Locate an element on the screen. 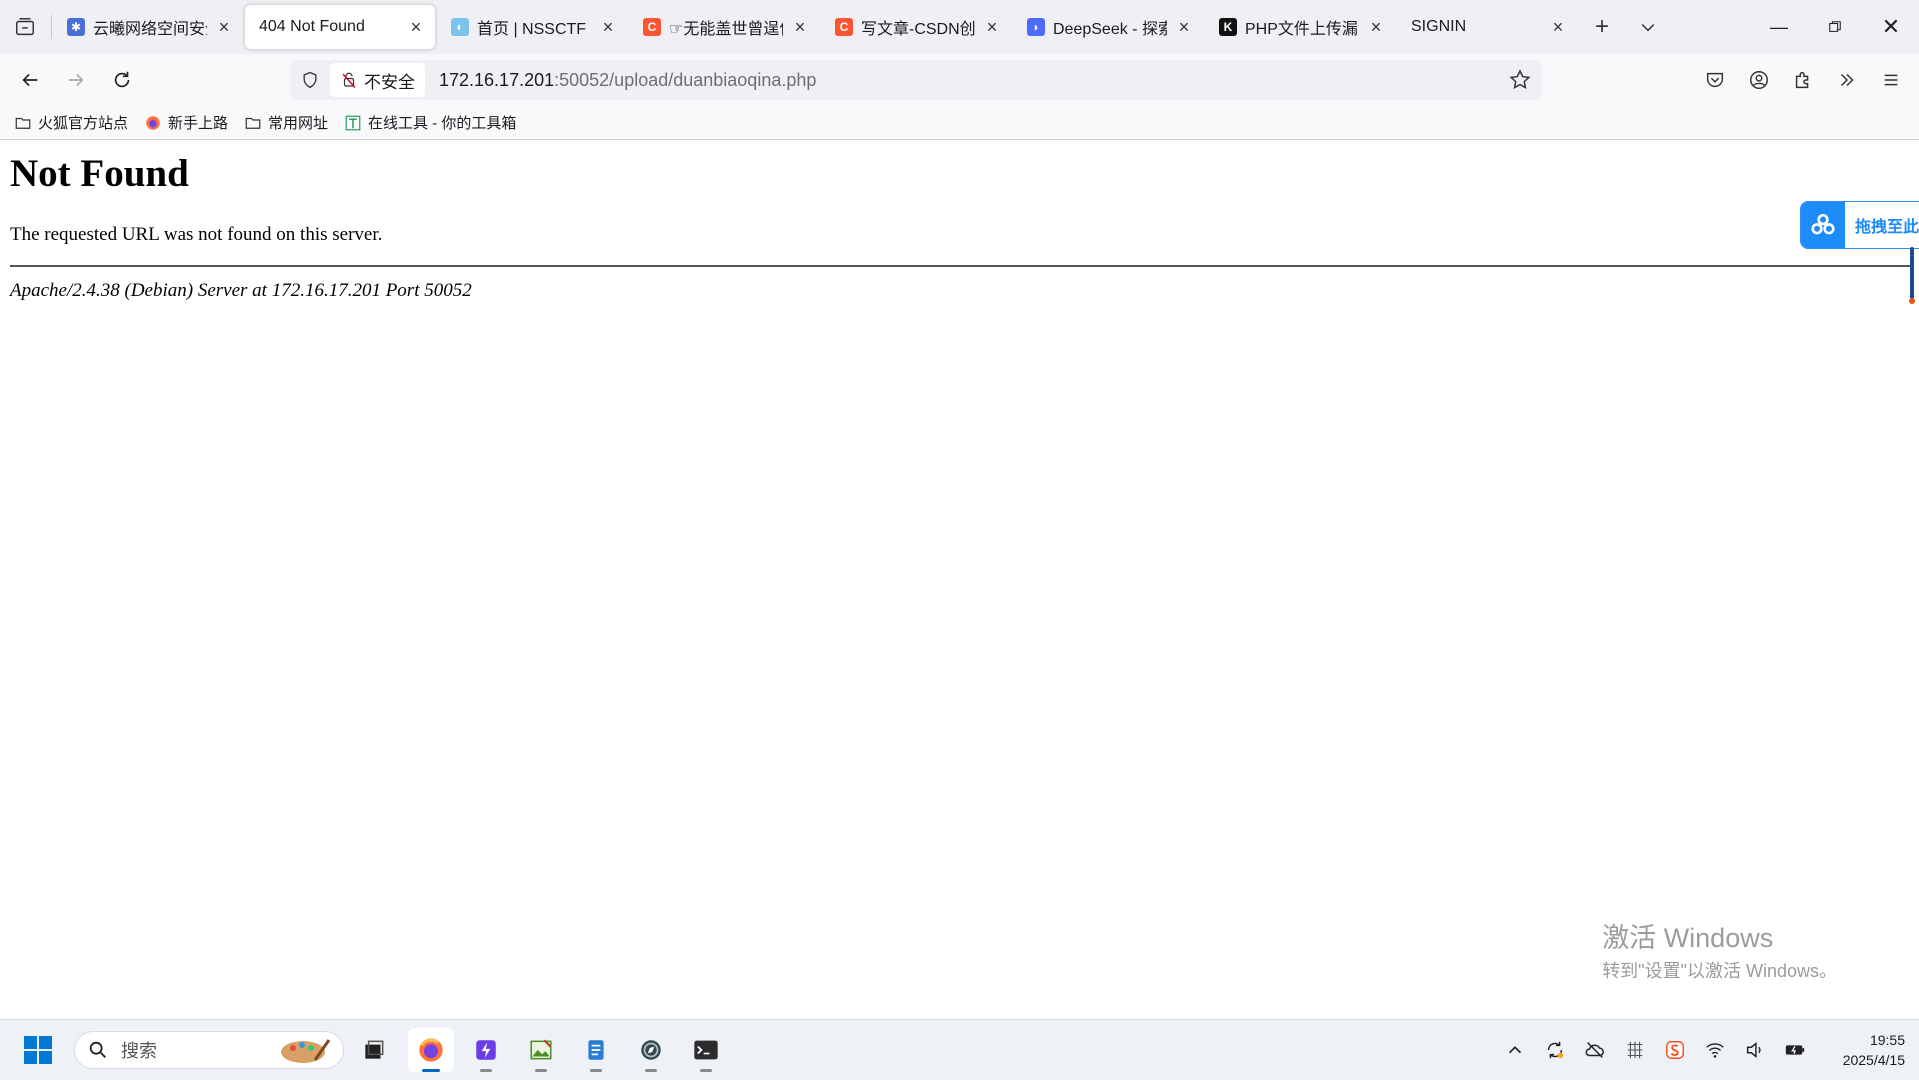  palette-icon is located at coordinates (306, 1051).